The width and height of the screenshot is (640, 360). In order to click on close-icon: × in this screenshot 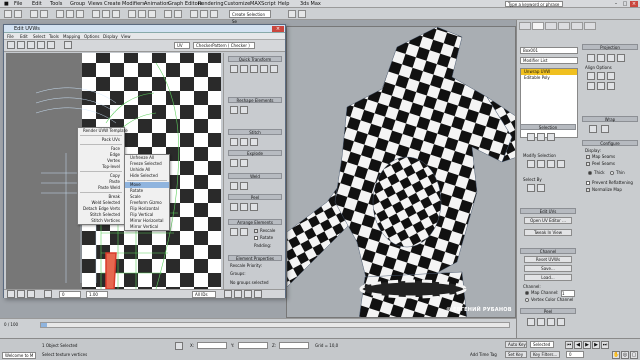, I will do `click(634, 4)`.